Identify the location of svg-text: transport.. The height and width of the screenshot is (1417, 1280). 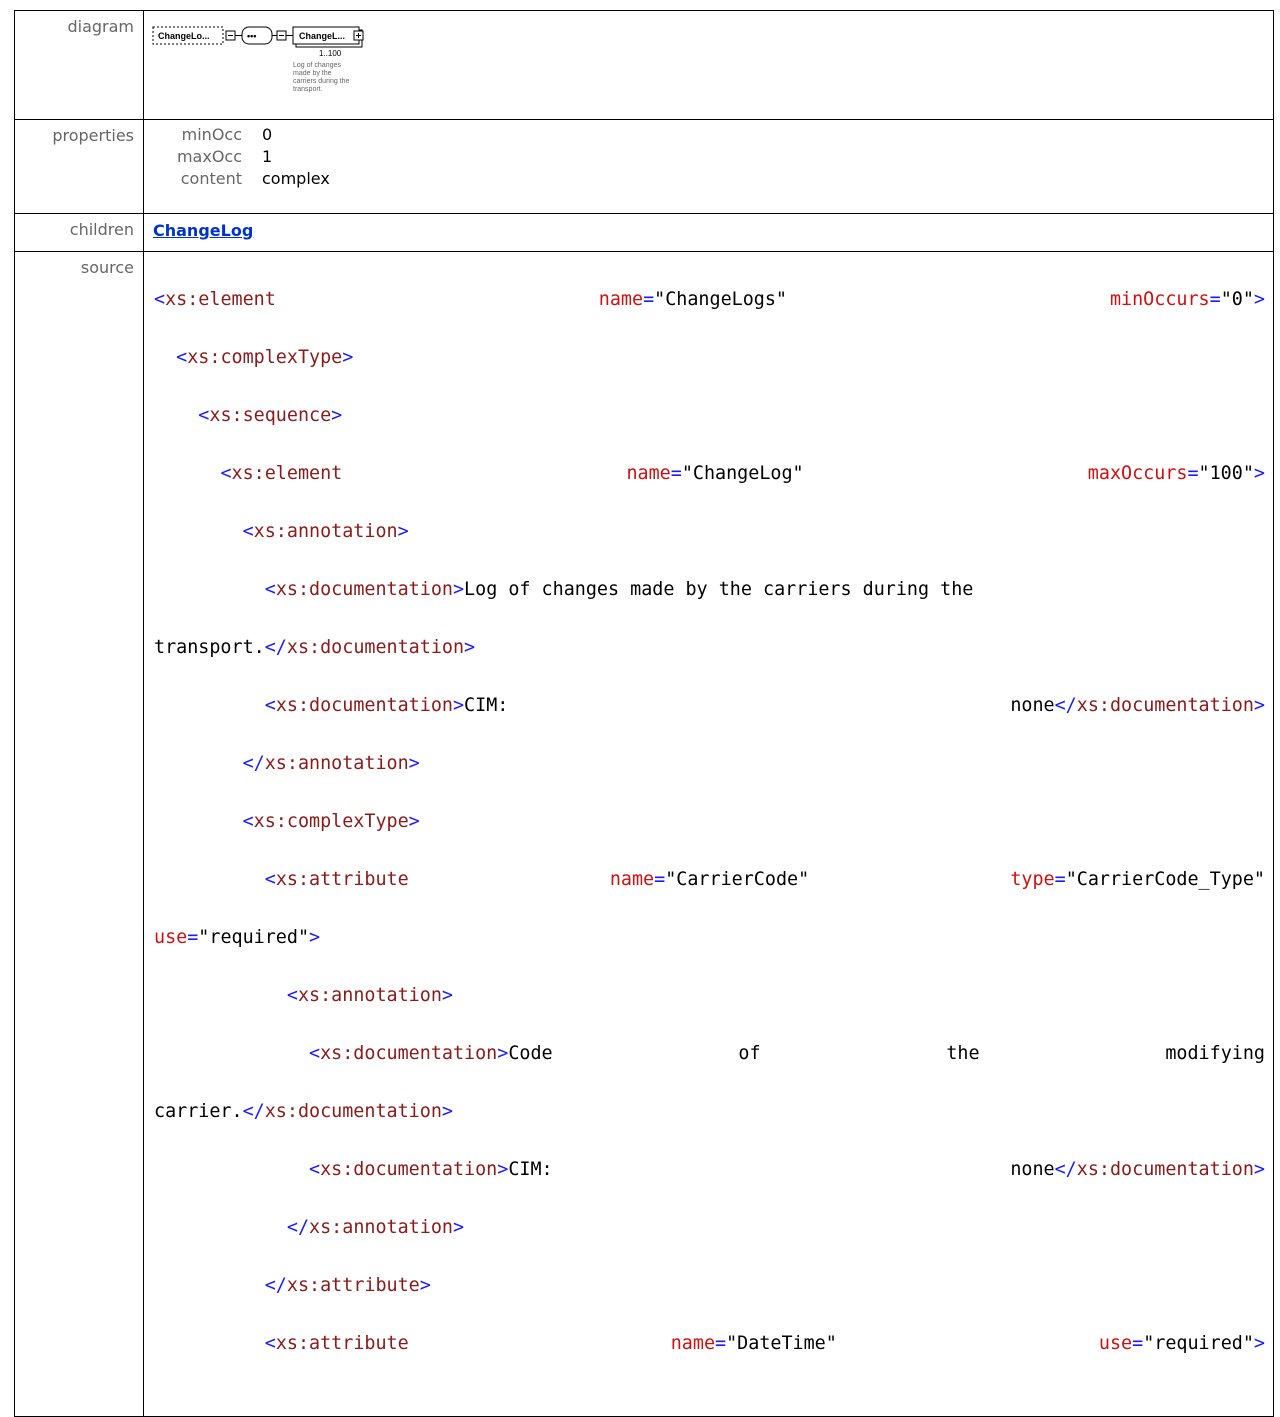
(308, 89).